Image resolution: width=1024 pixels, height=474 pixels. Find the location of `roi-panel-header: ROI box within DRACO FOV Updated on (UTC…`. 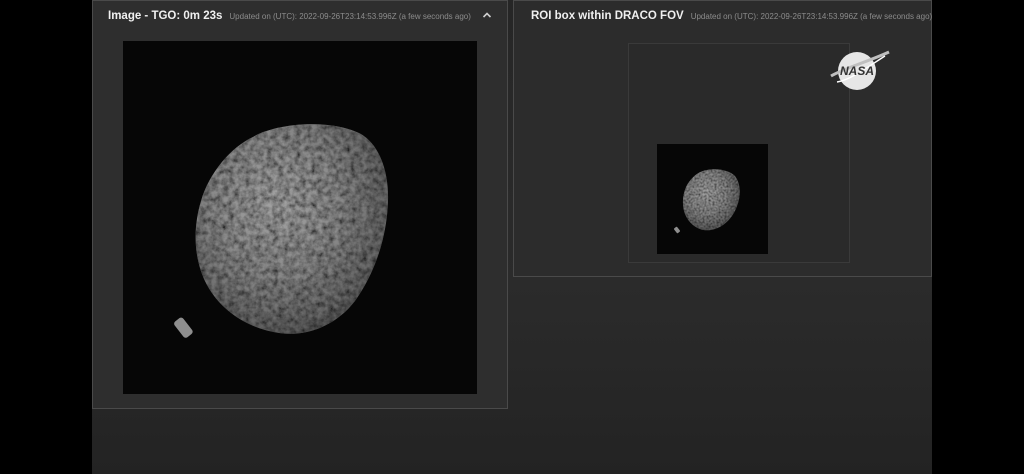

roi-panel-header: ROI box within DRACO FOV Updated on (UTC… is located at coordinates (723, 16).